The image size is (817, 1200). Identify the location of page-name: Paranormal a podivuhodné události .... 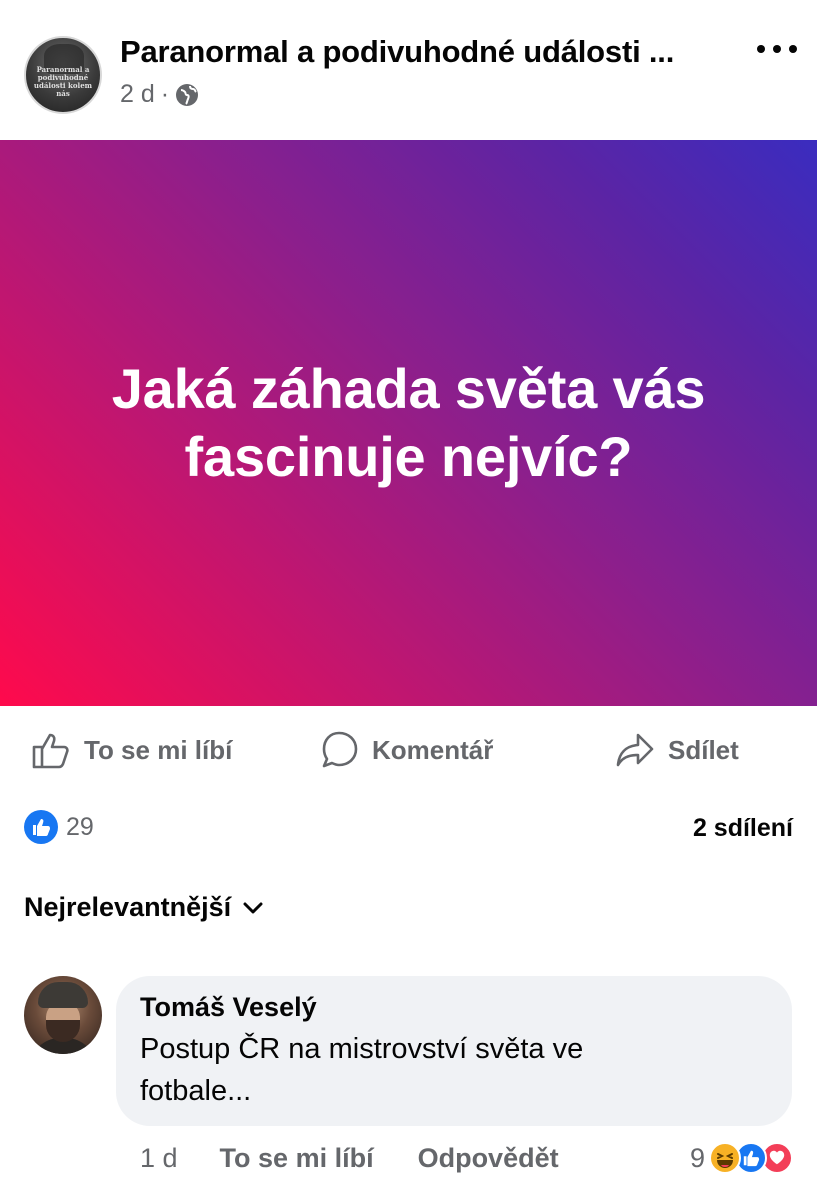
(397, 52).